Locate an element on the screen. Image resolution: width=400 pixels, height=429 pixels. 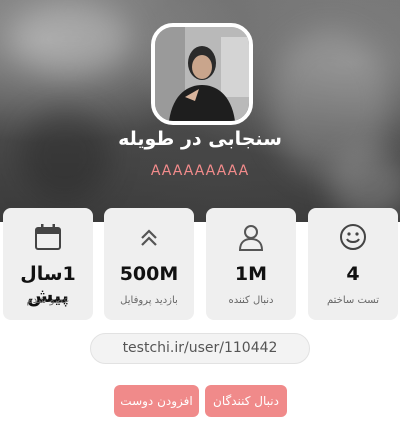
calendar-icon is located at coordinates (48, 237).